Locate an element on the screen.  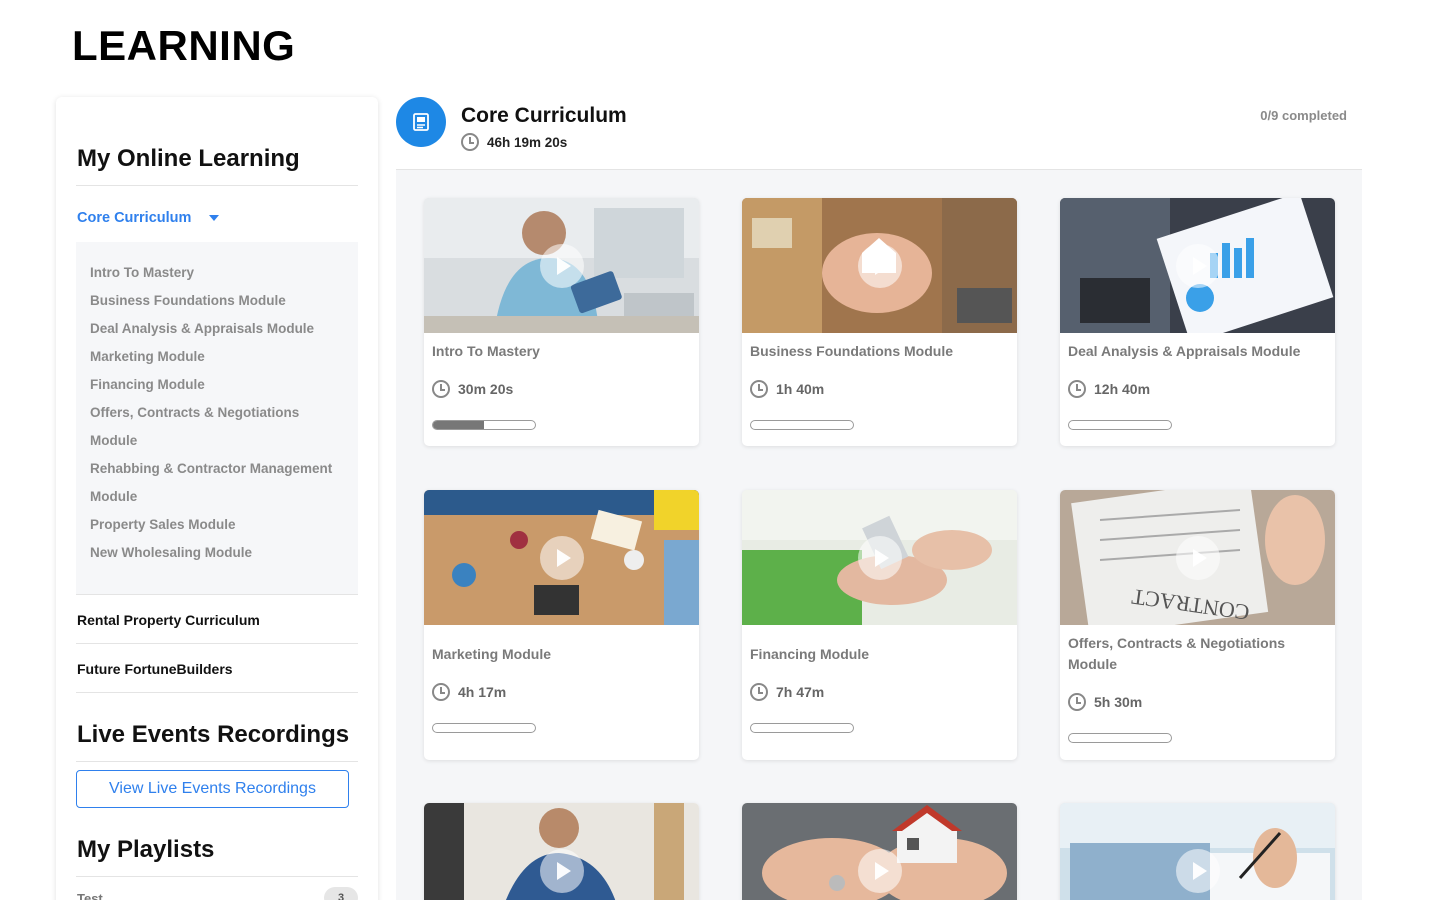
module-card: Marketing Module 4h 17m is located at coordinates (561, 625).